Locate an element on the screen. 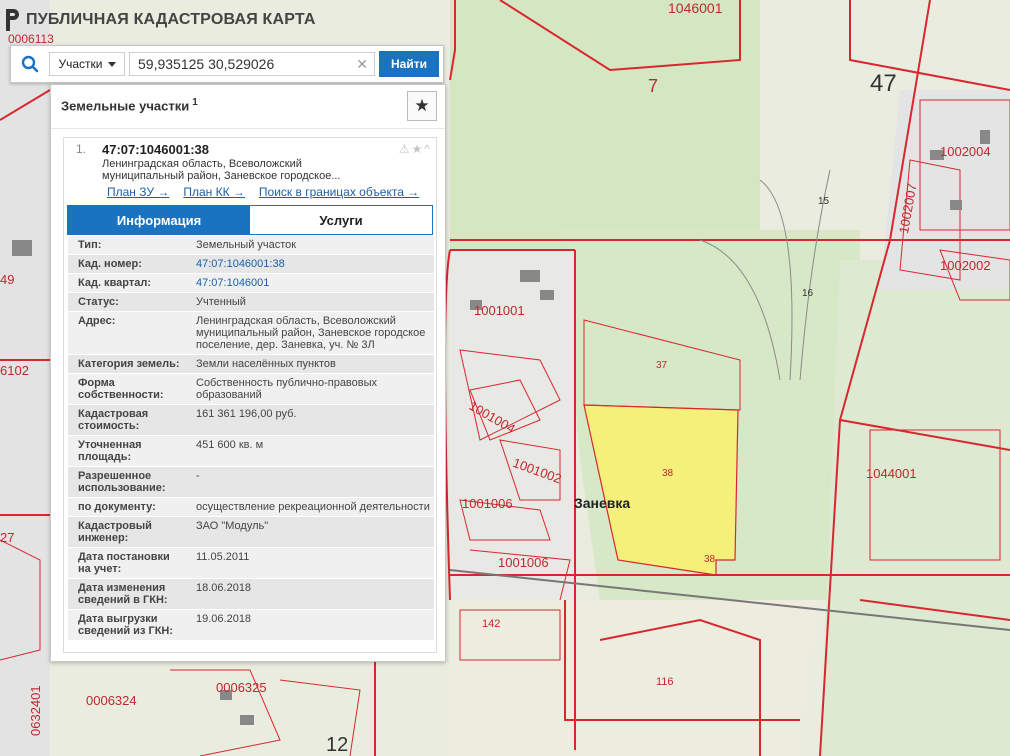 The height and width of the screenshot is (756, 1010). map-label-parcel-142: 142 is located at coordinates (491, 624).